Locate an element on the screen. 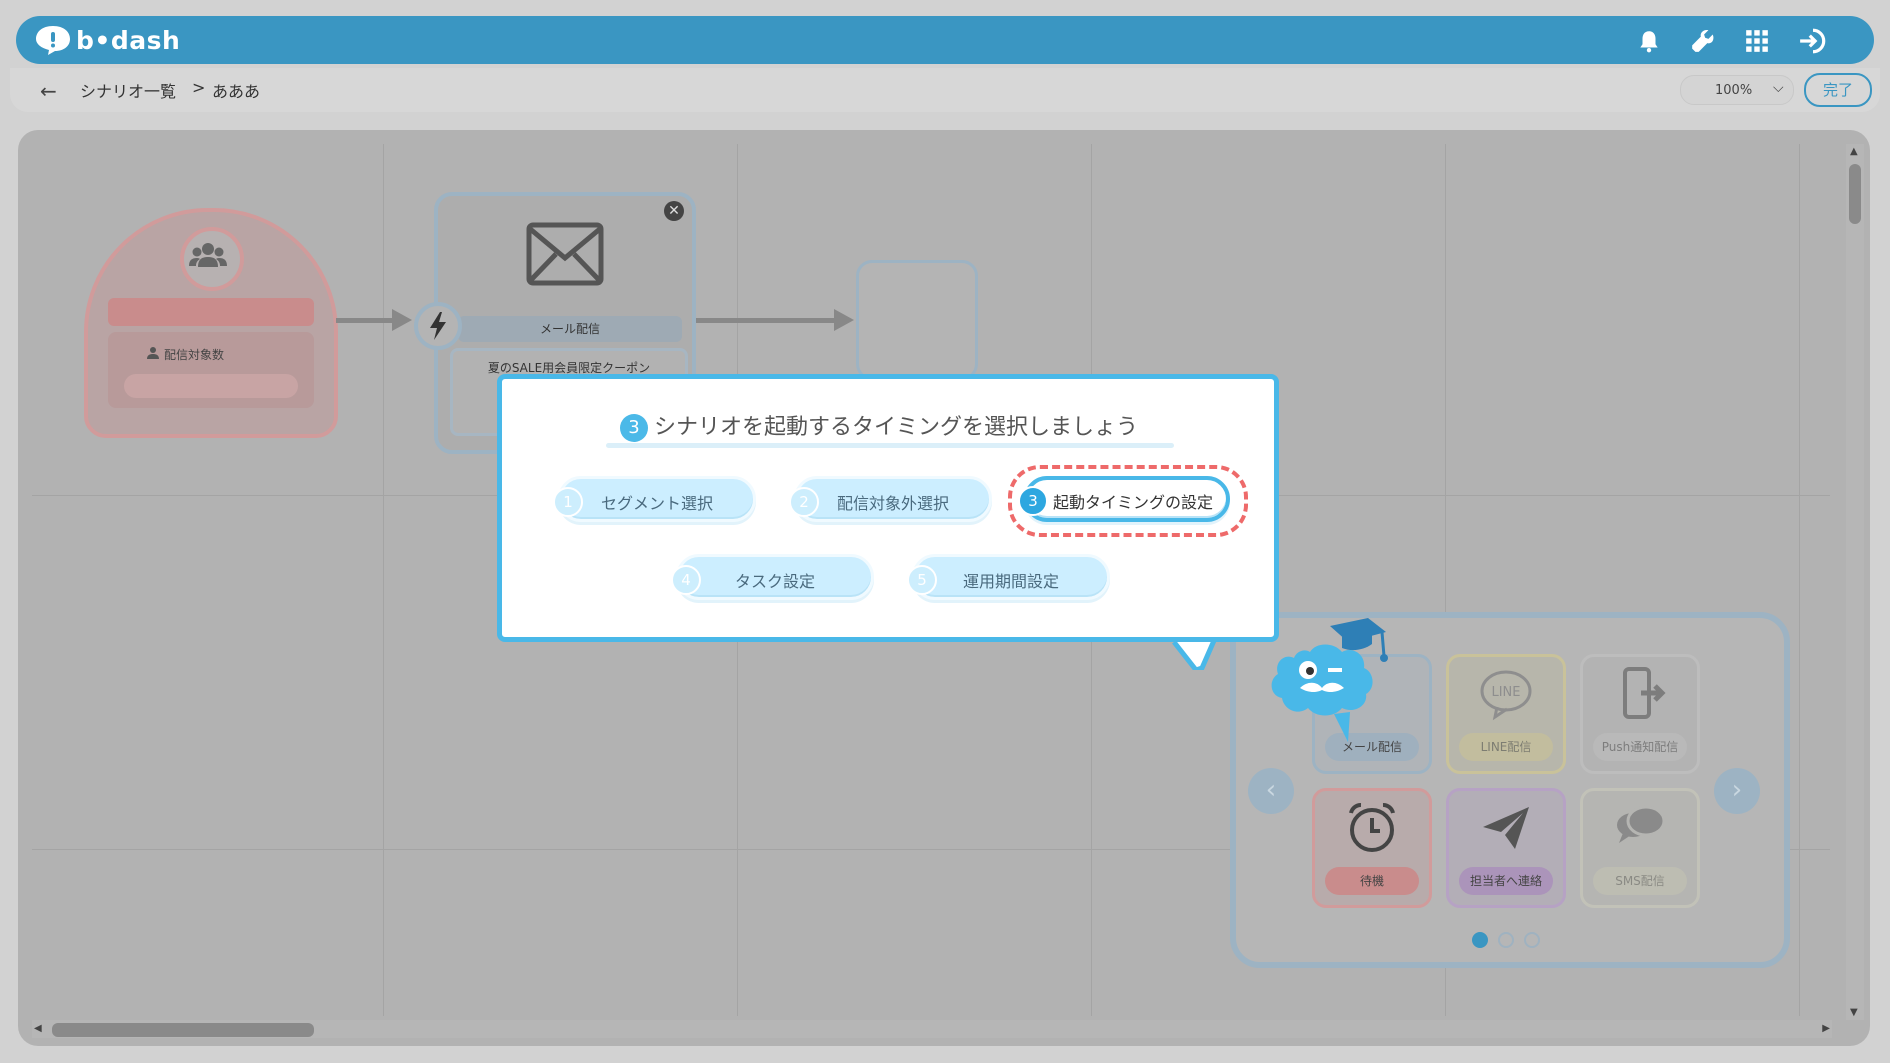 Image resolution: width=1890 pixels, height=1063 pixels. wrench-icon is located at coordinates (1703, 41).